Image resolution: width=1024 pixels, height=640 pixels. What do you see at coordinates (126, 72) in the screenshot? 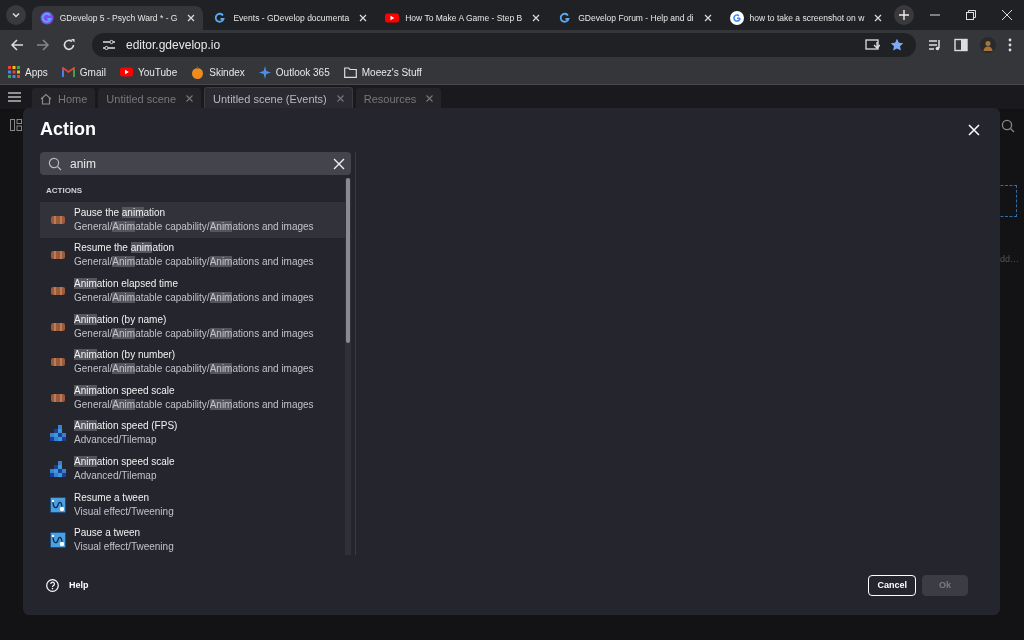
I see `youtube-icon` at bounding box center [126, 72].